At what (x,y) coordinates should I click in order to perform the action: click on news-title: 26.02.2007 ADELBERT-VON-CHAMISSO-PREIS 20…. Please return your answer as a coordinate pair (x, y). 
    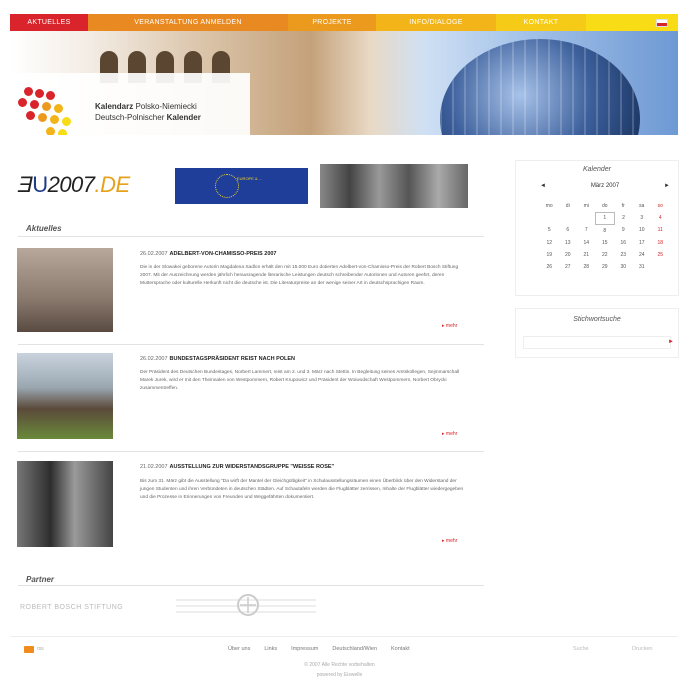
    Looking at the image, I should click on (208, 254).